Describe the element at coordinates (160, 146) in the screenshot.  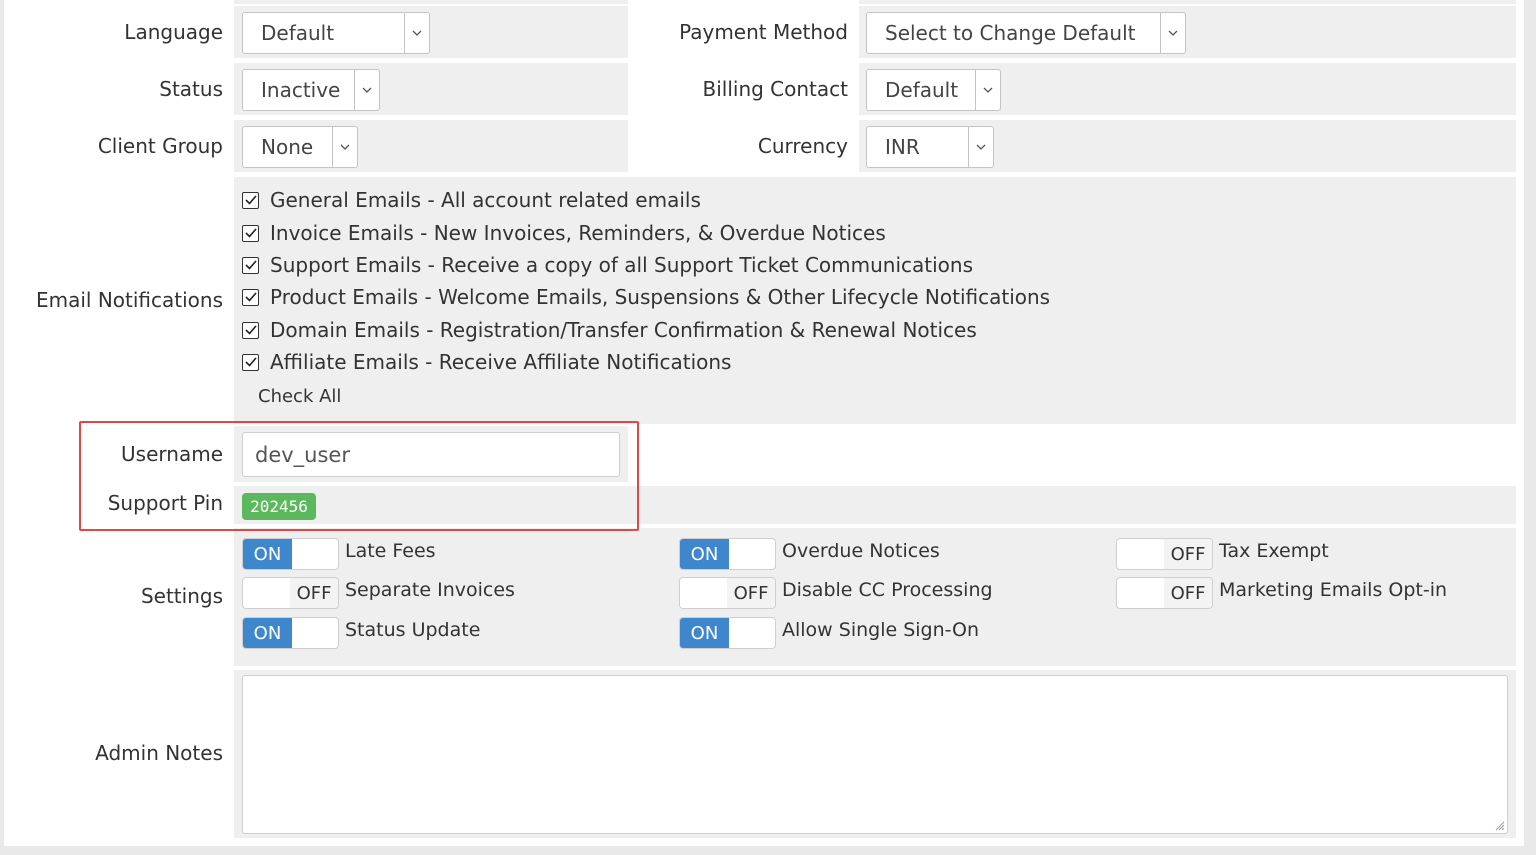
I see `client-group-label: Client Group` at that location.